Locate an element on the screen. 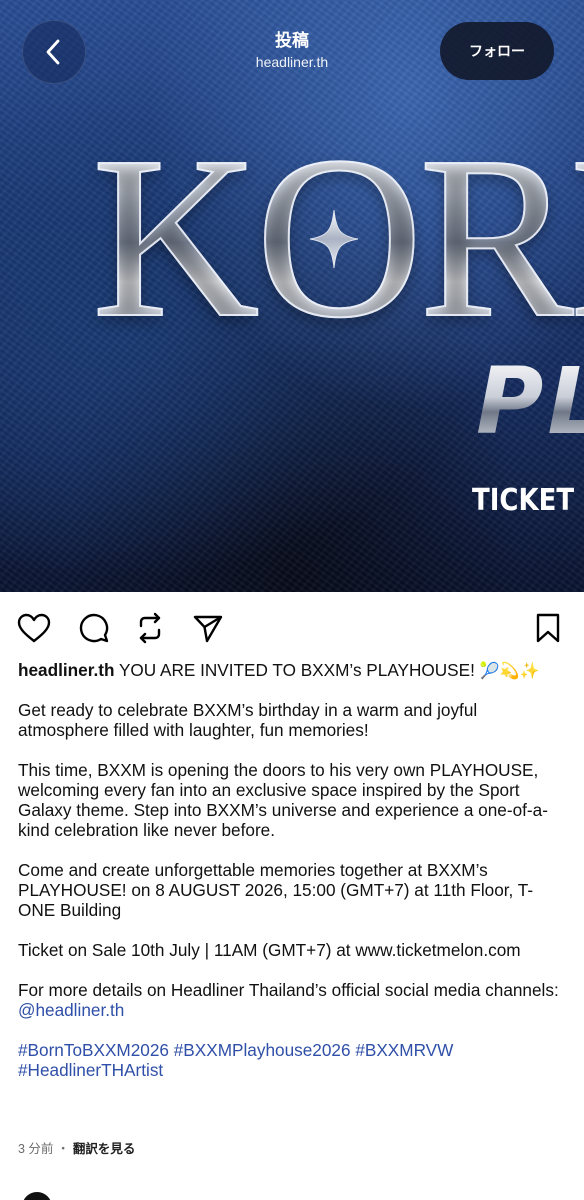  comment-button is located at coordinates (94, 628).